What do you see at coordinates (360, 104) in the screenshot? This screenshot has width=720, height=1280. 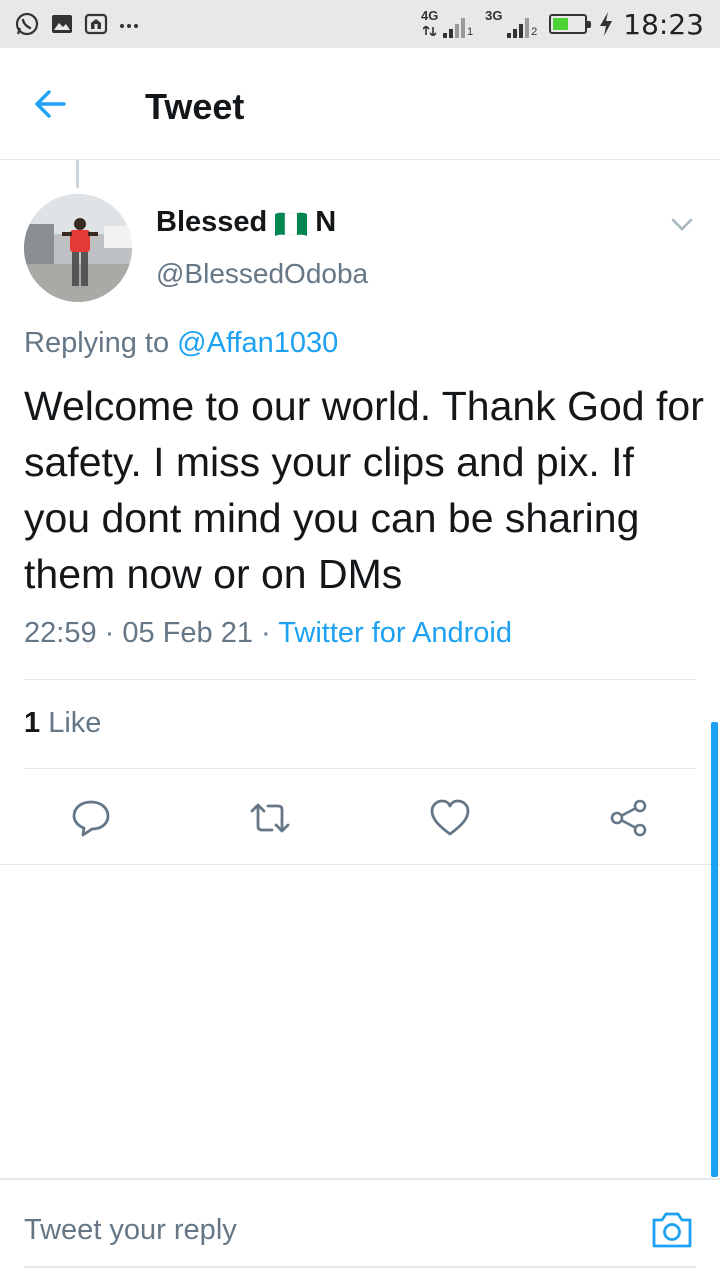 I see `top-bar: Tweet` at bounding box center [360, 104].